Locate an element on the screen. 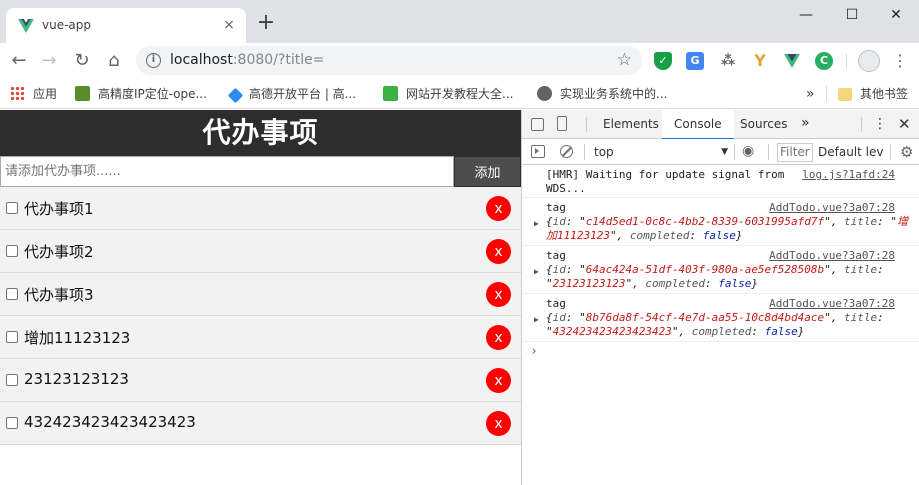 The width and height of the screenshot is (919, 485). reload-icon: ↻ is located at coordinates (82, 61).